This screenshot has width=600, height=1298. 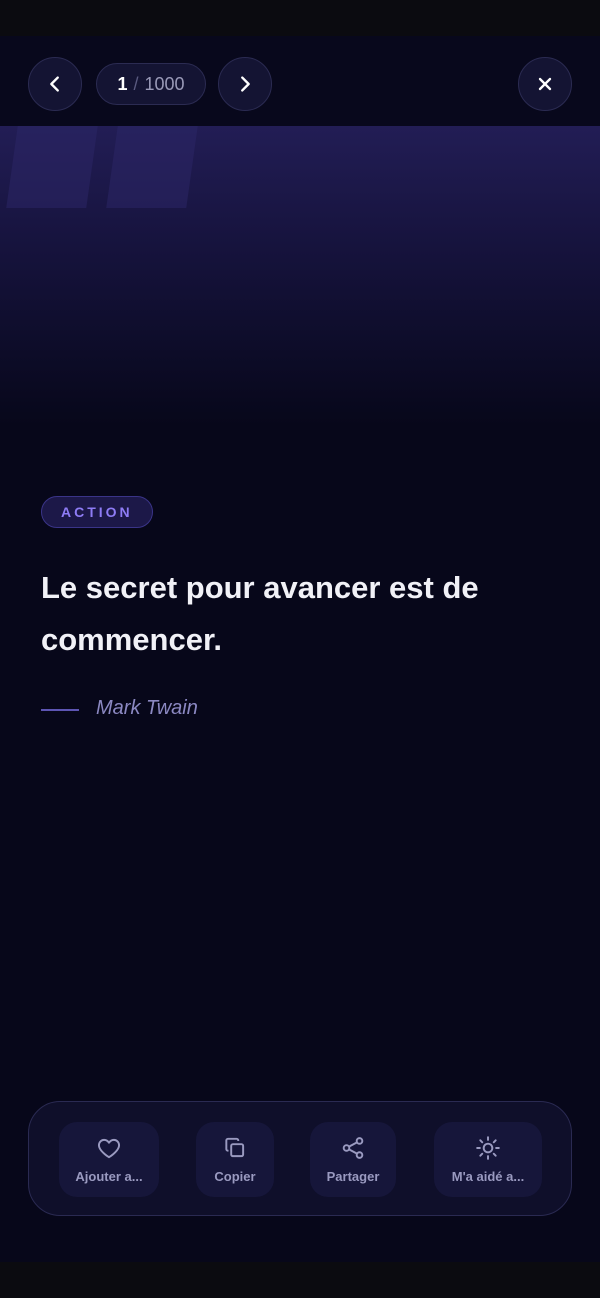 What do you see at coordinates (147, 708) in the screenshot?
I see `quote-author: Mark Twain` at bounding box center [147, 708].